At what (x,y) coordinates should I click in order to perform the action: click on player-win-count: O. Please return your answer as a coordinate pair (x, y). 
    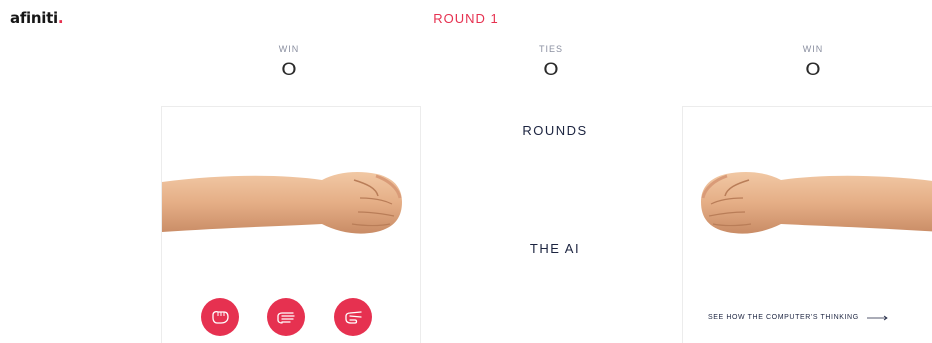
    Looking at the image, I should click on (289, 70).